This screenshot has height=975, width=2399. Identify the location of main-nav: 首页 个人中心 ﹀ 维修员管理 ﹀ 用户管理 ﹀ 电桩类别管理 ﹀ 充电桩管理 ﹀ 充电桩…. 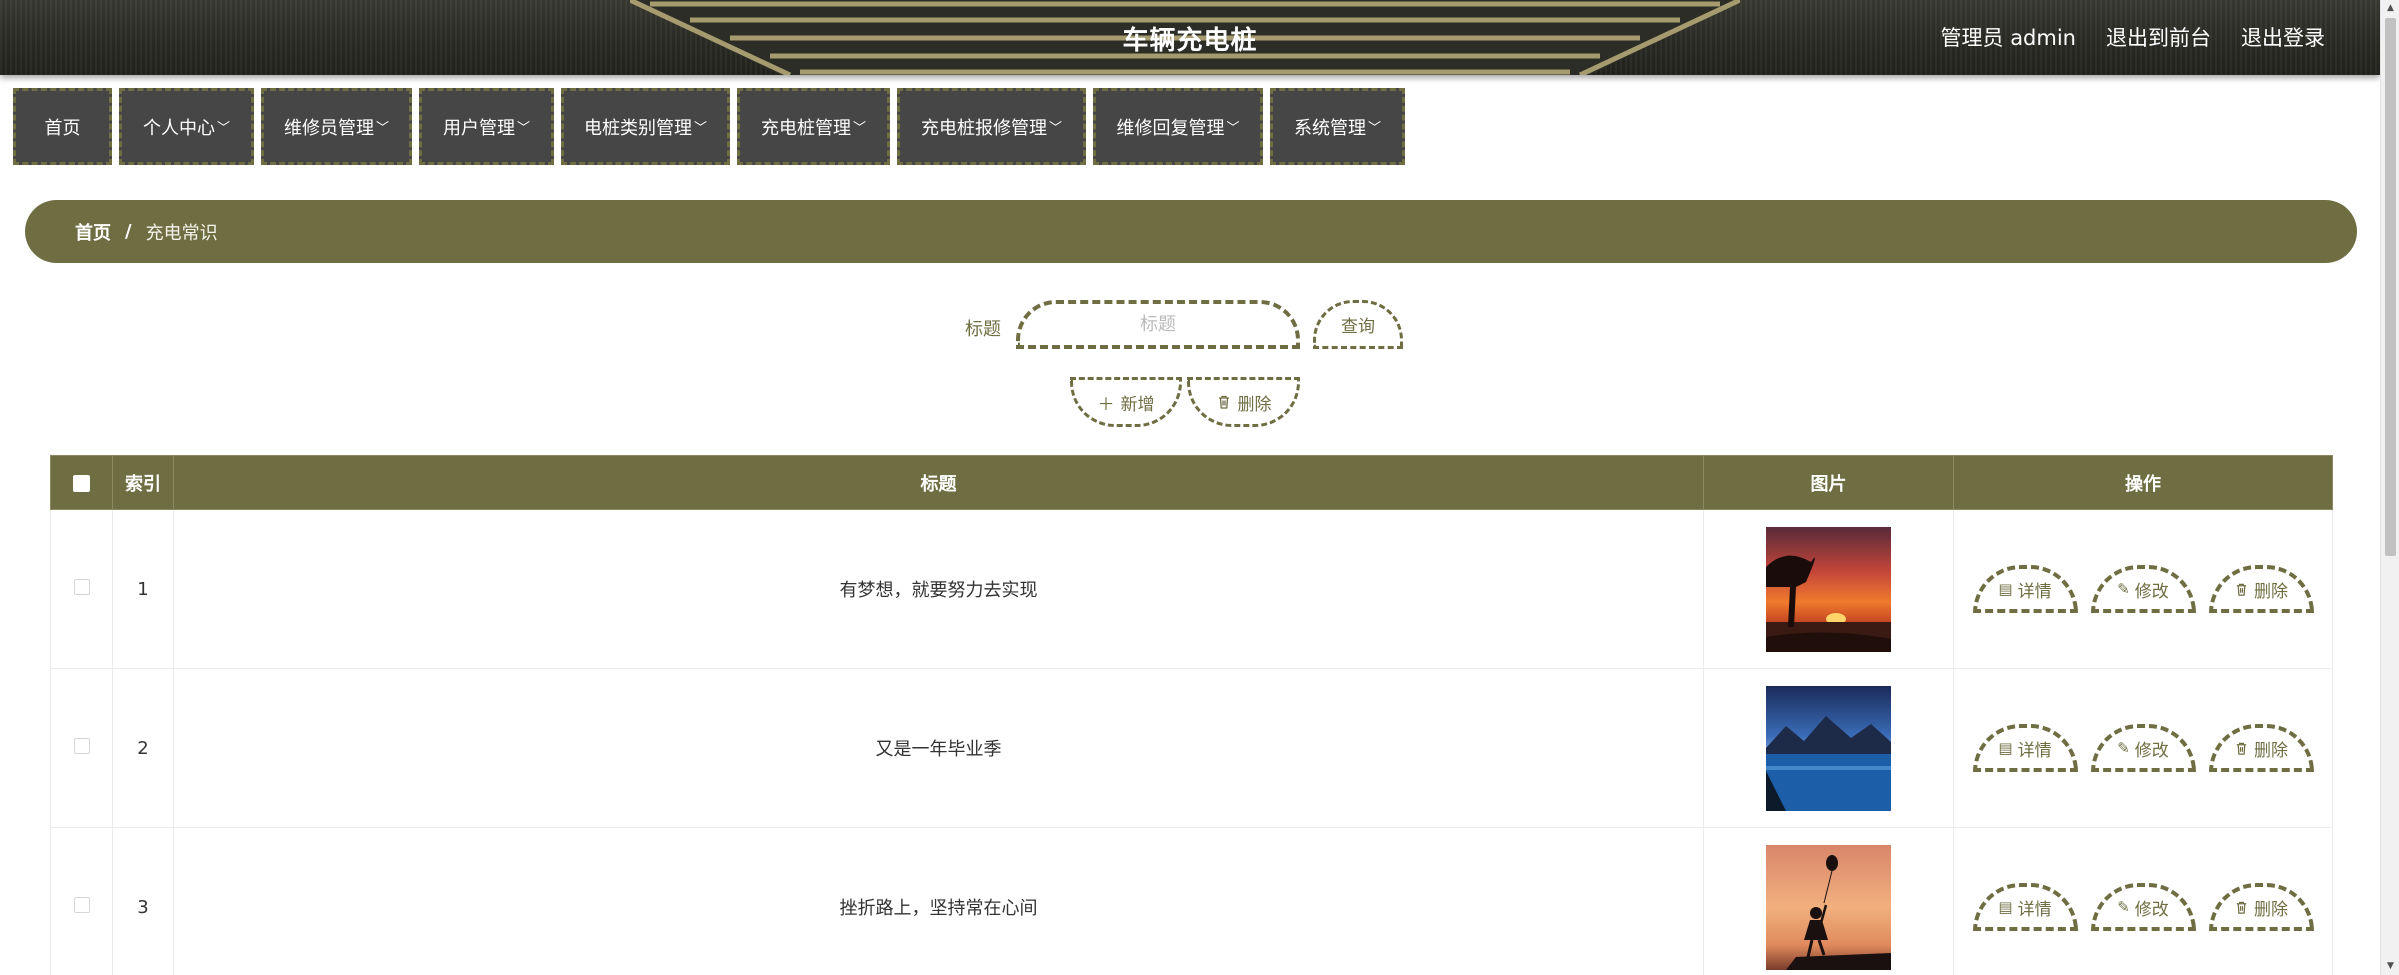
(709, 126).